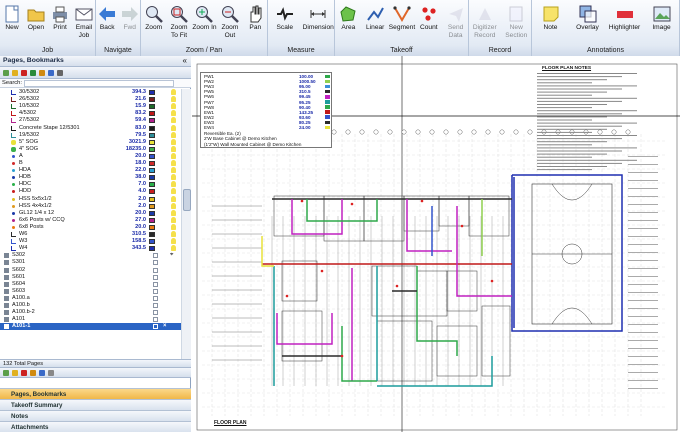  What do you see at coordinates (90, 248) in the screenshot?
I see `tree-row: W4 343.5` at bounding box center [90, 248].